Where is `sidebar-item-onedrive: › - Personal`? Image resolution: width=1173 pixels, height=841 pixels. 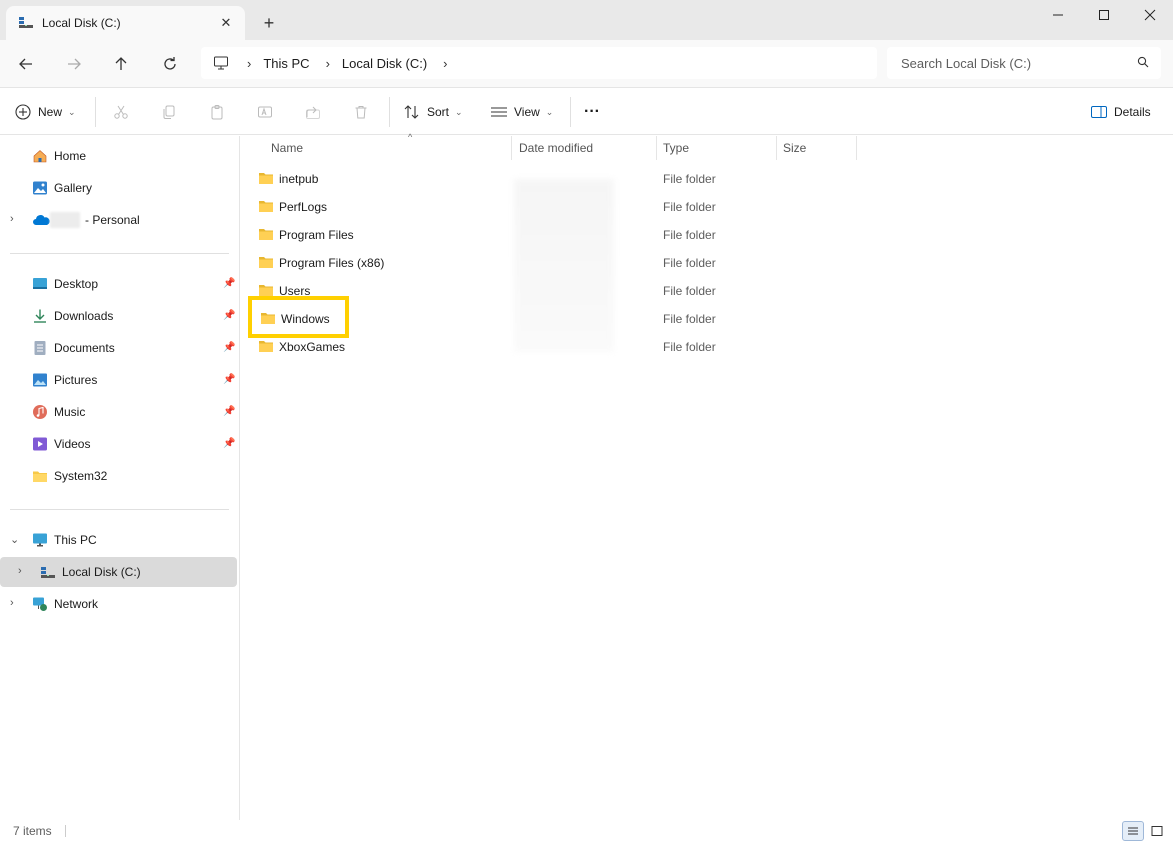 sidebar-item-onedrive: › - Personal is located at coordinates (118, 220).